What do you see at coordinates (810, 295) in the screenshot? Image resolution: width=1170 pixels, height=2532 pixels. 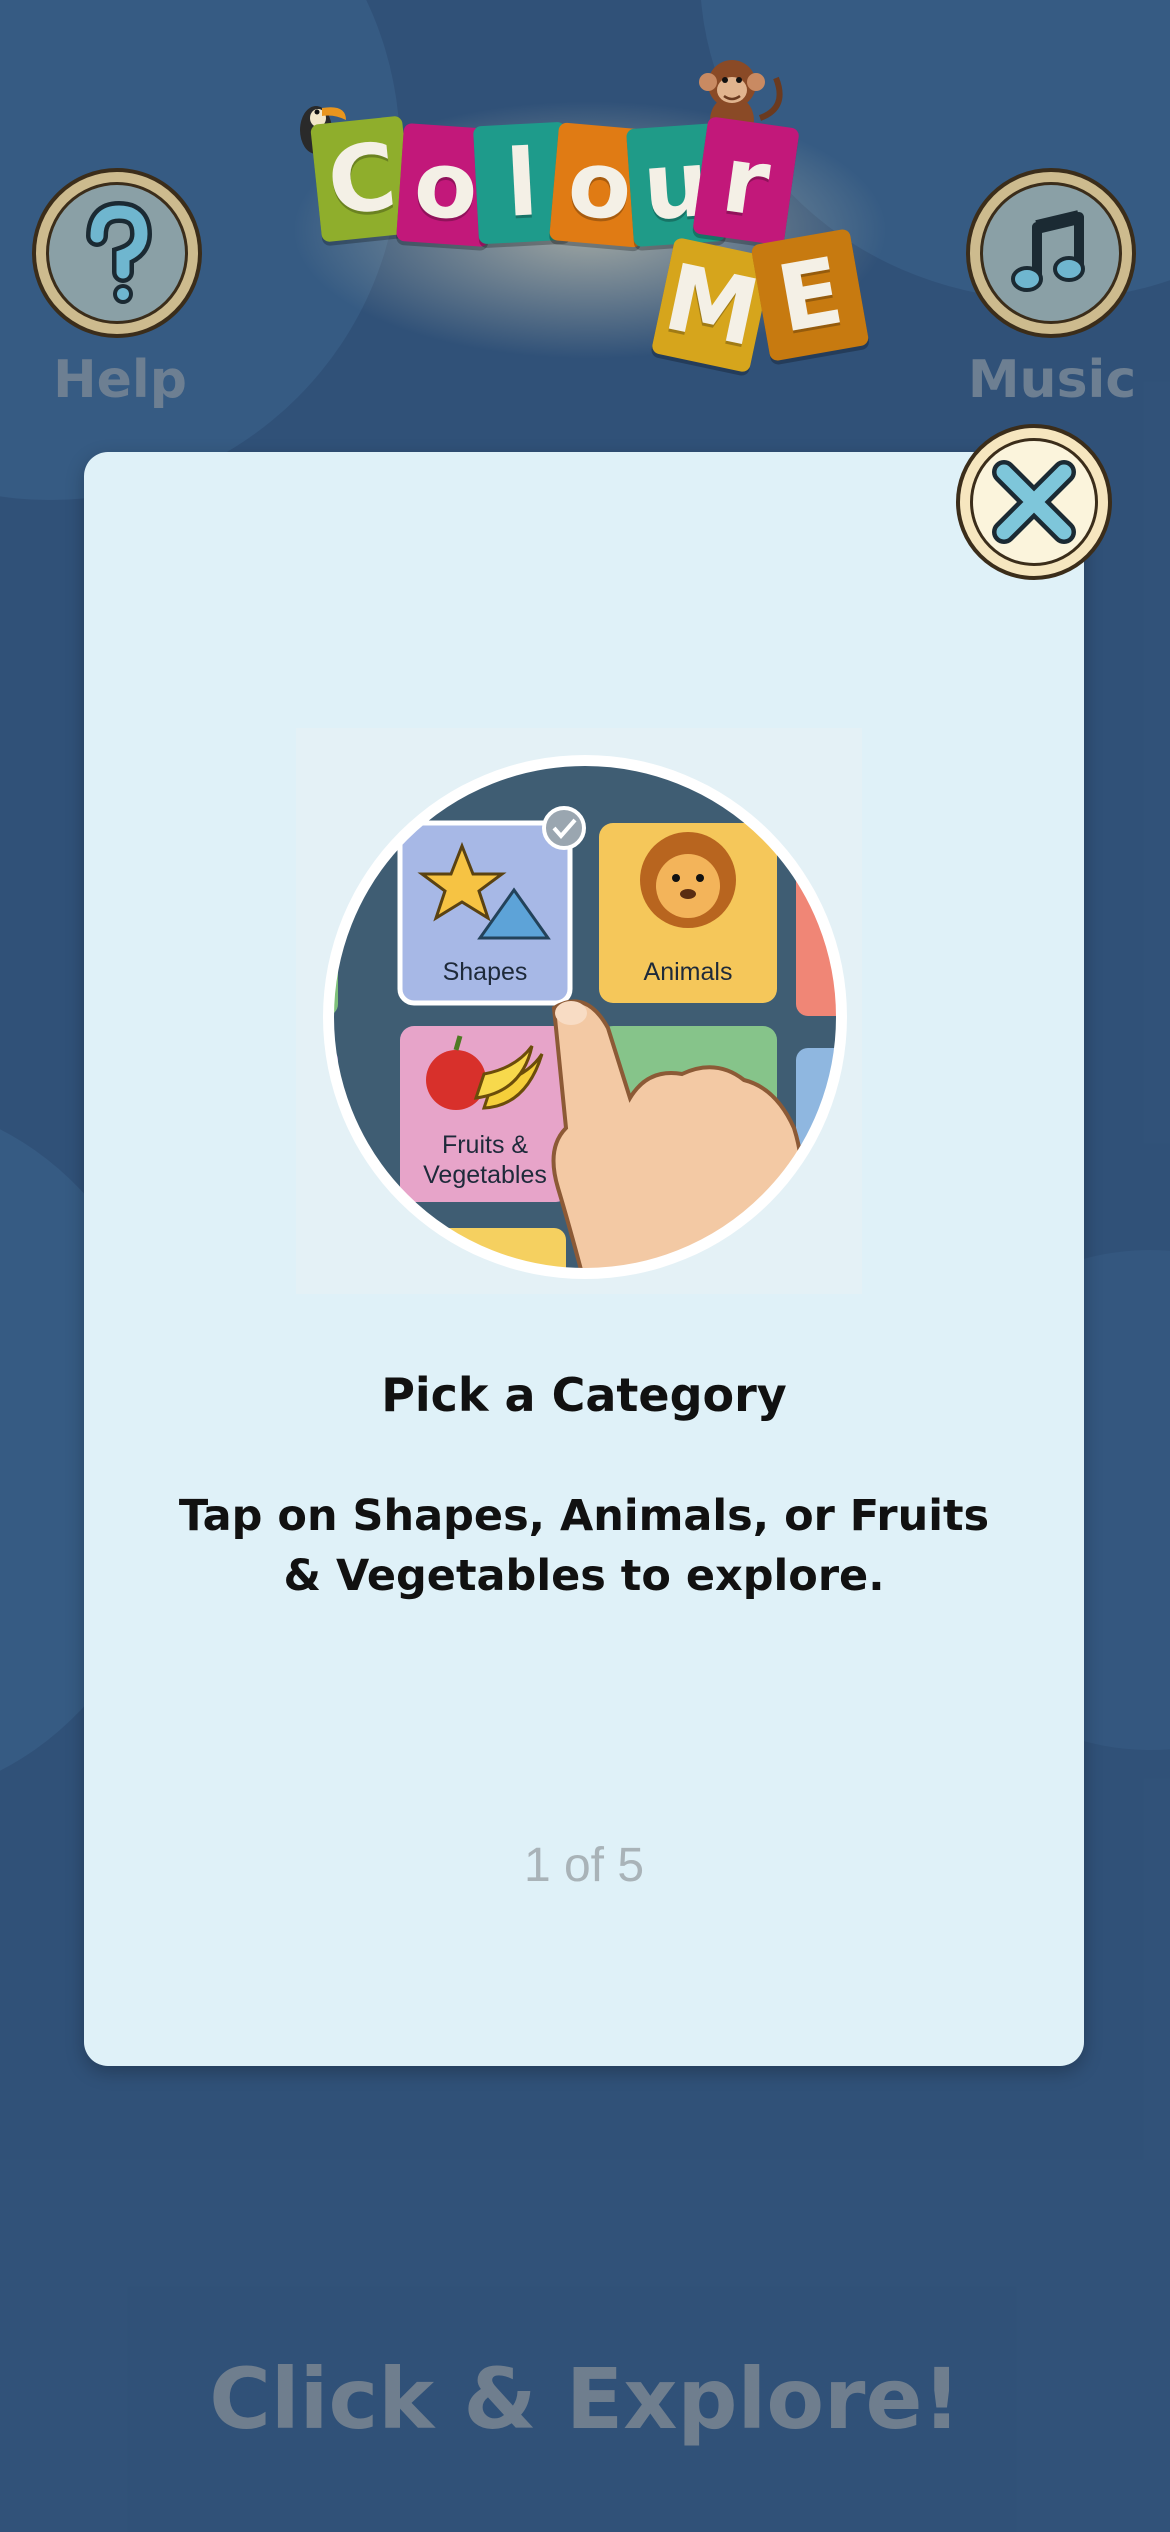 I see `logo-letter-e: E` at bounding box center [810, 295].